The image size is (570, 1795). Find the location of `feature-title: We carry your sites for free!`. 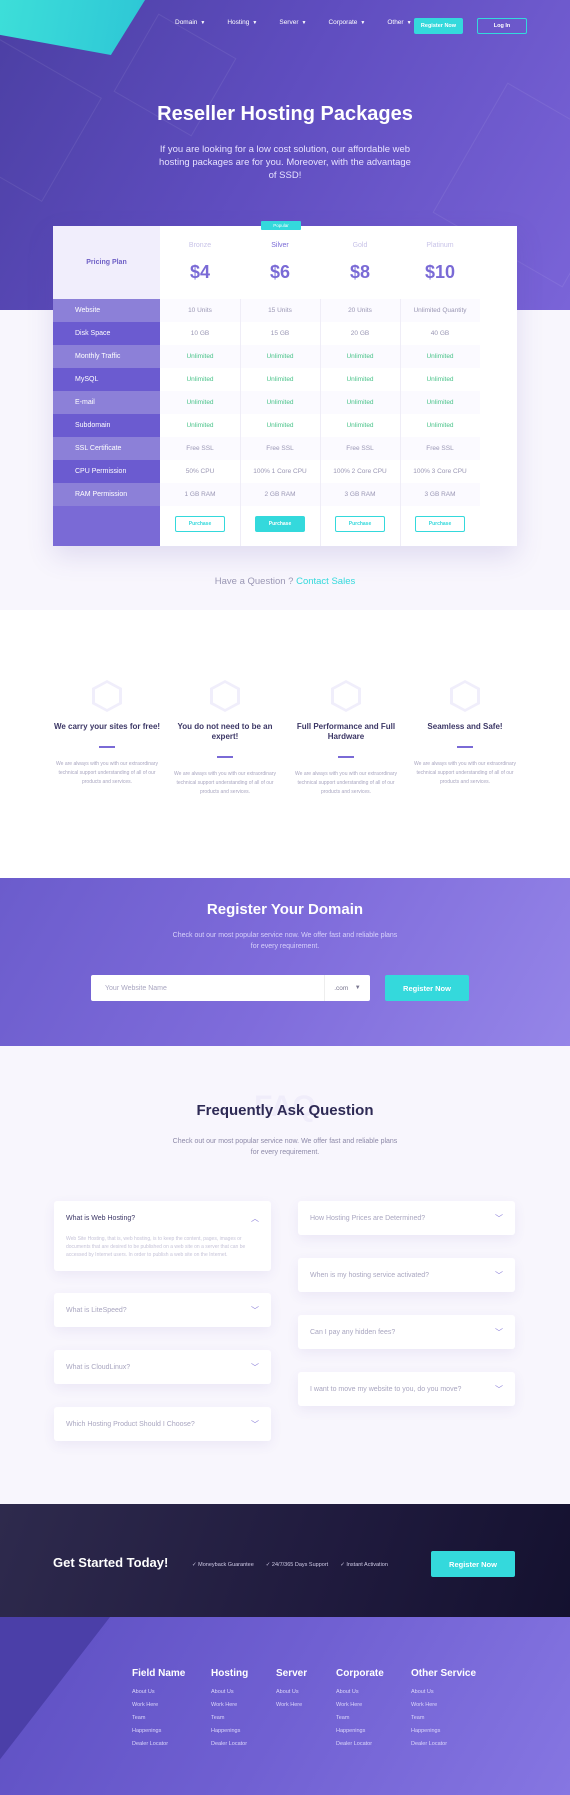

feature-title: We carry your sites for free! is located at coordinates (107, 726).